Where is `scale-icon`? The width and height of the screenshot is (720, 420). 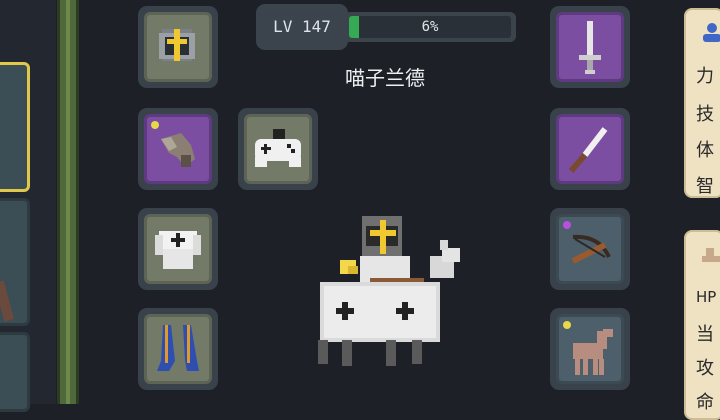 scale-icon is located at coordinates (711, 255).